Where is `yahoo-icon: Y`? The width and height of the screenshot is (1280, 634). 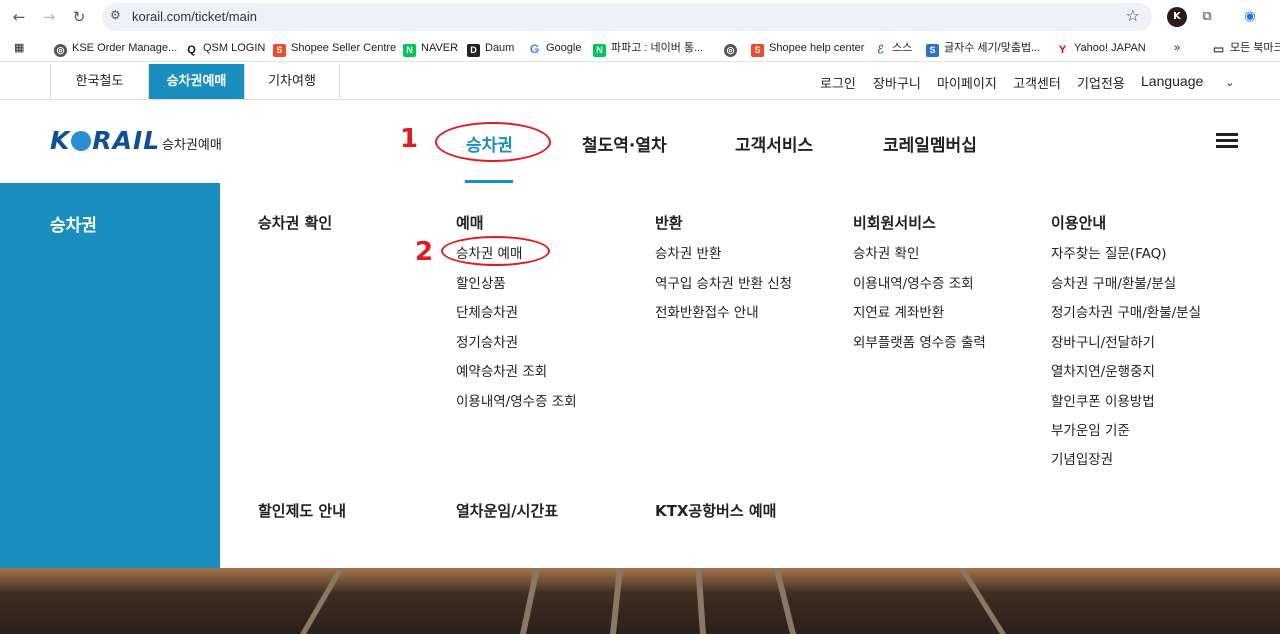 yahoo-icon: Y is located at coordinates (1062, 50).